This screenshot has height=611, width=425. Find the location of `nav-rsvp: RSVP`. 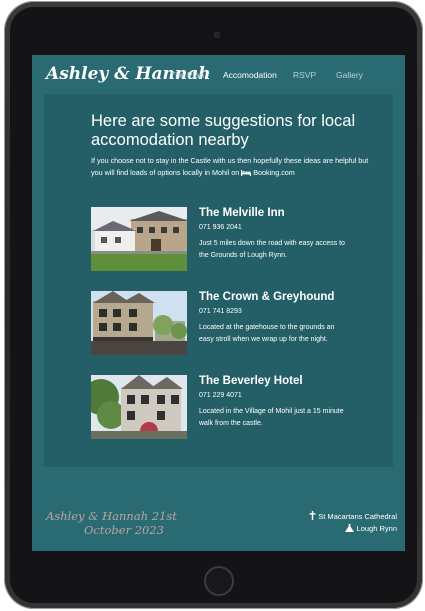

nav-rsvp: RSVP is located at coordinates (304, 75).